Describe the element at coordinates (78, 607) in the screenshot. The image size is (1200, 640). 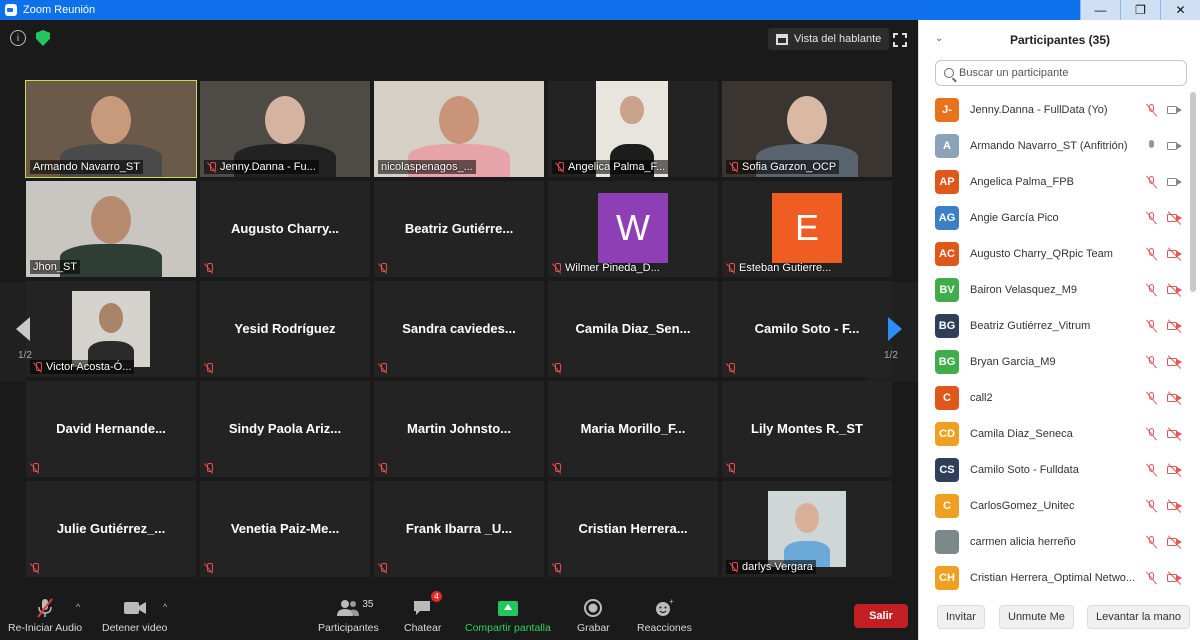
I see `audio-options-caret-icon: ^` at that location.